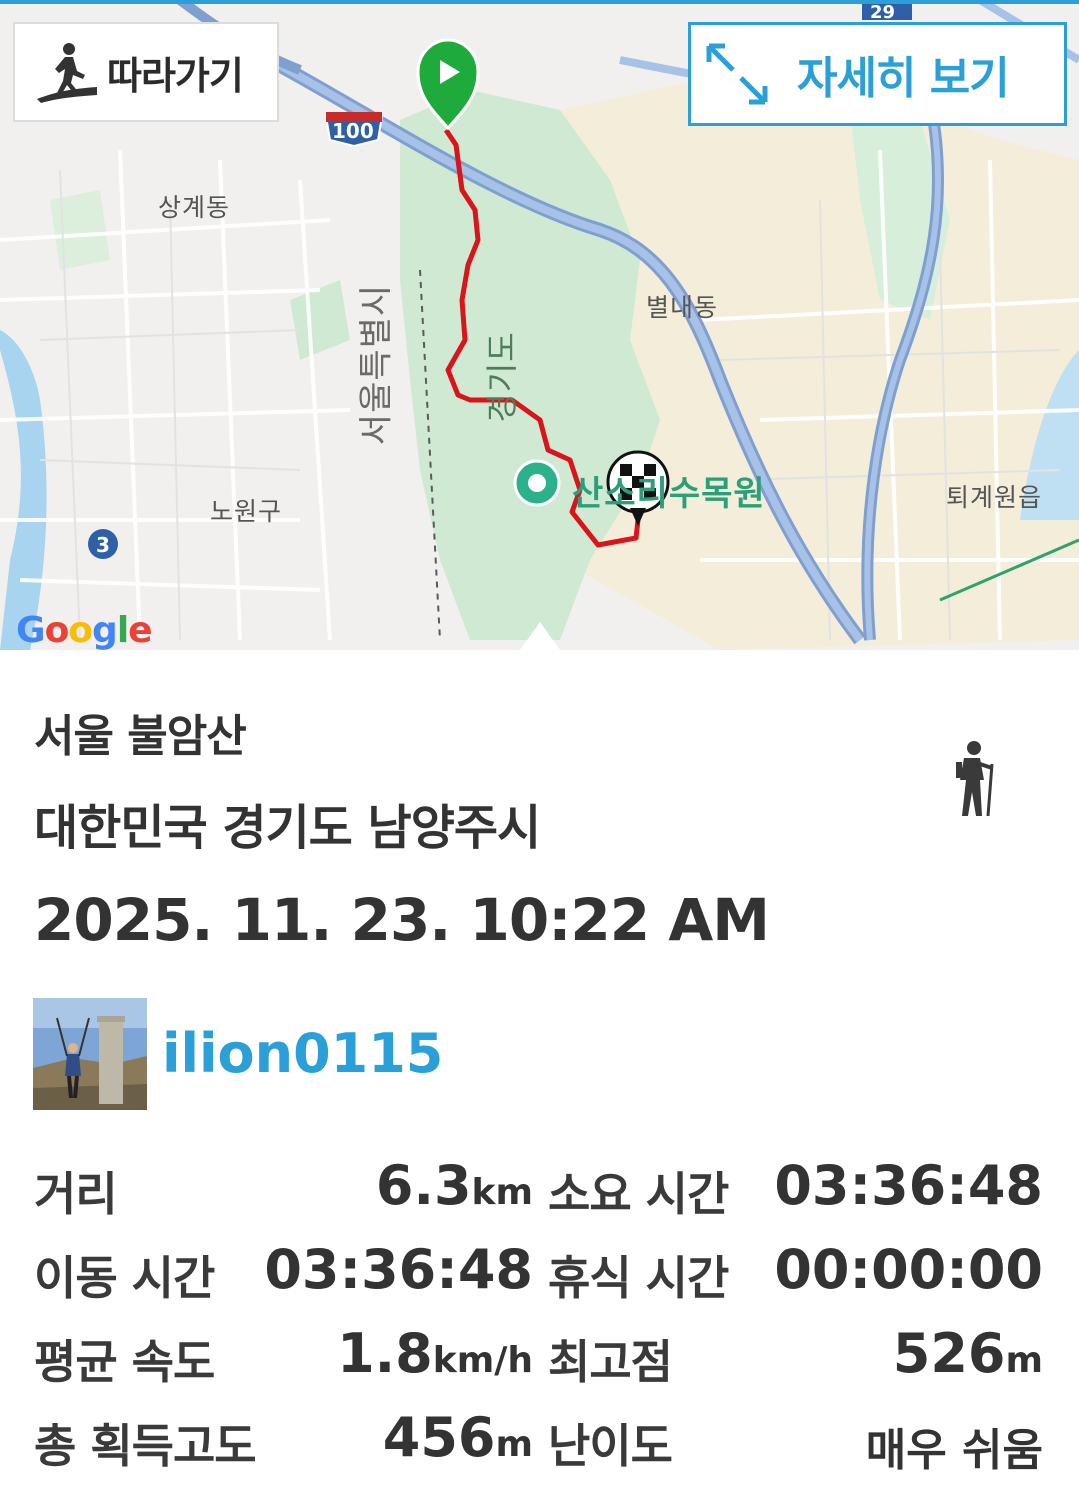 This screenshot has width=1079, height=1486. I want to click on map-label-arboretum: 산소리수목원, so click(669, 490).